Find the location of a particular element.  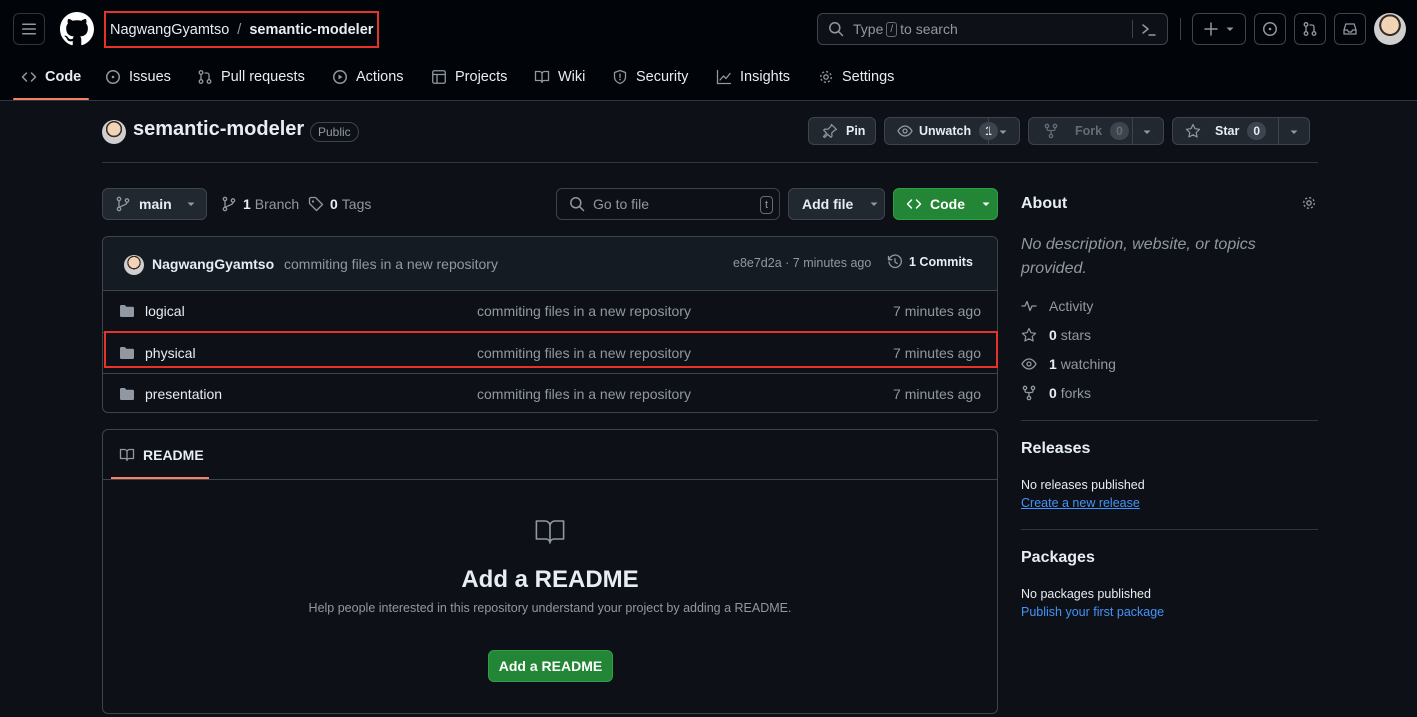

inbox-button is located at coordinates (1350, 29).